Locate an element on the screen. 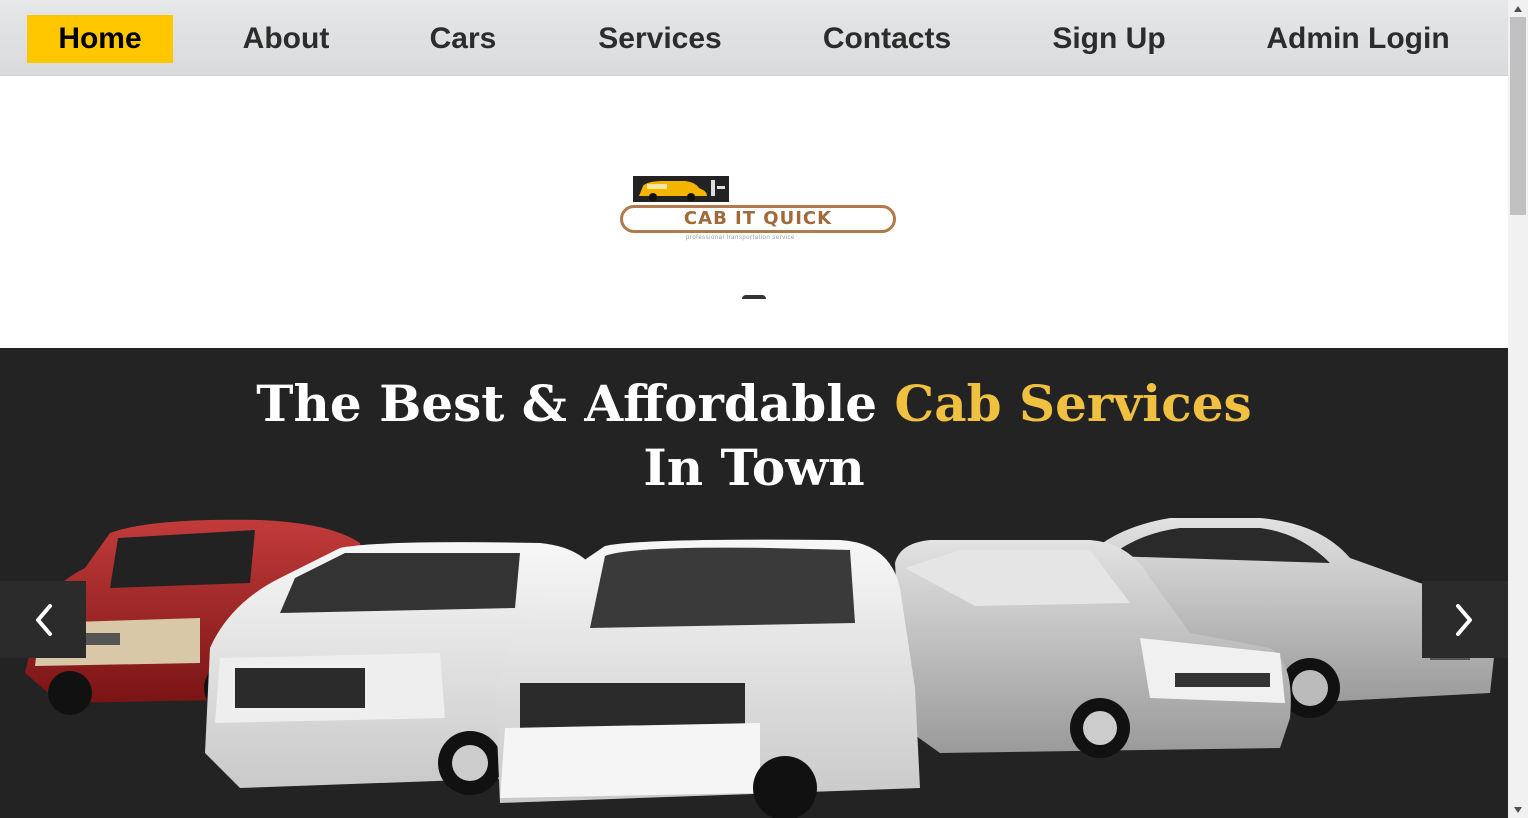 The height and width of the screenshot is (818, 1528). logo-text: CAB IT QUICK is located at coordinates (758, 219).